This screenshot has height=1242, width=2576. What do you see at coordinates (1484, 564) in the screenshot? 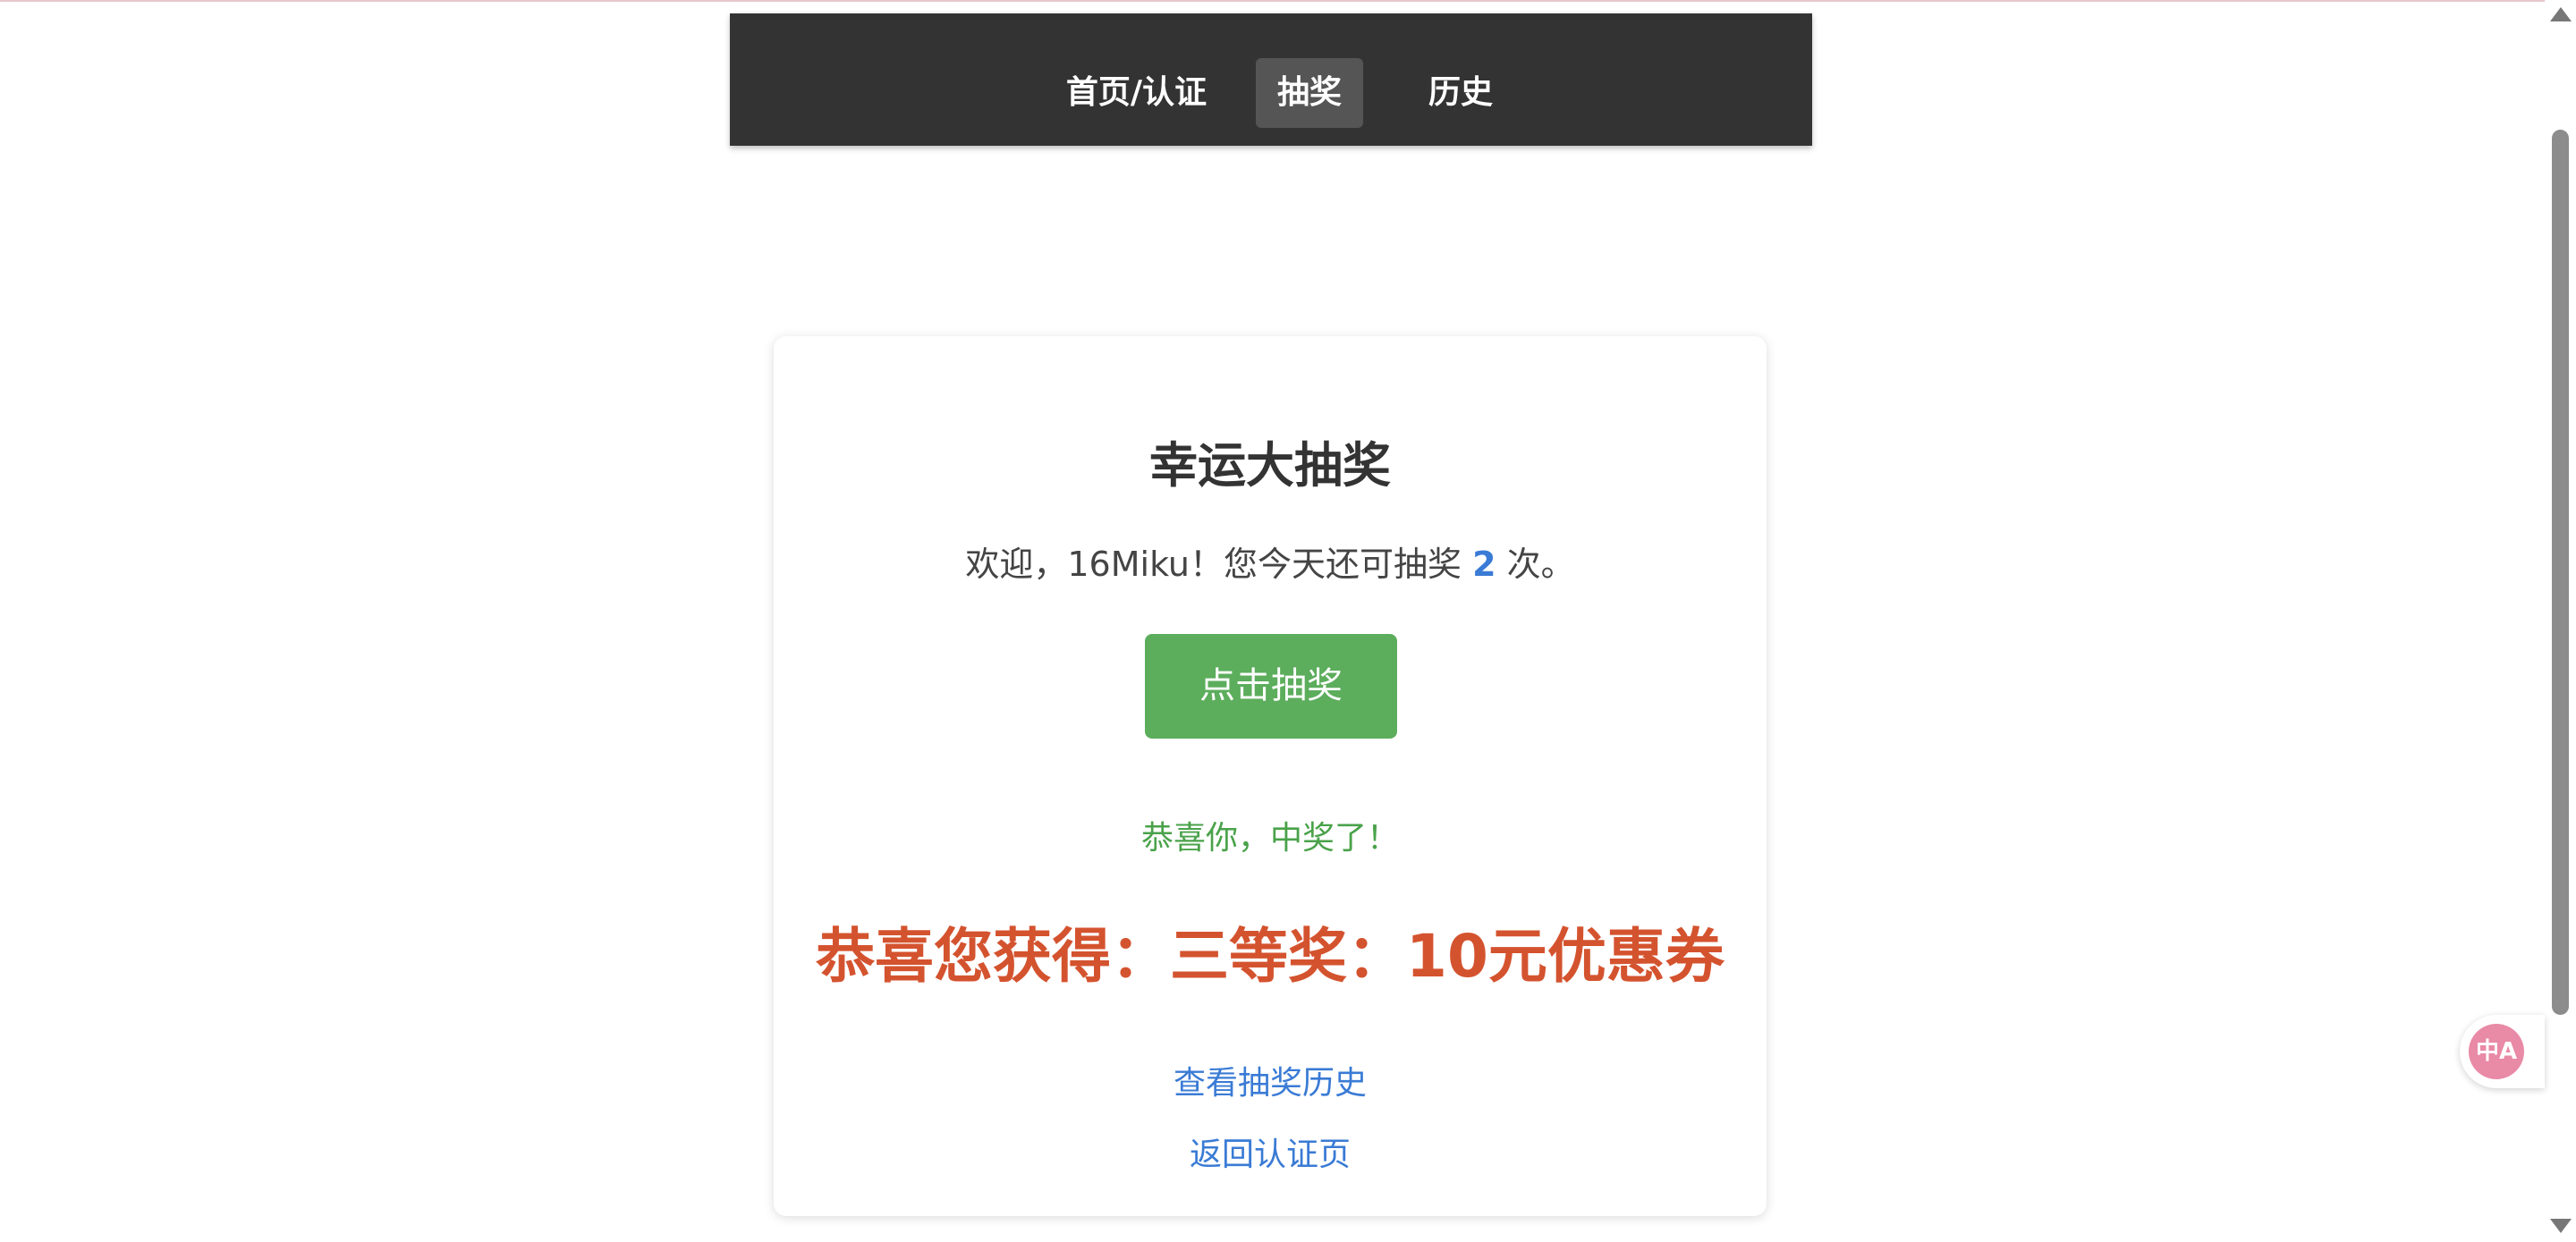
I see `remaining-count: 2` at bounding box center [1484, 564].